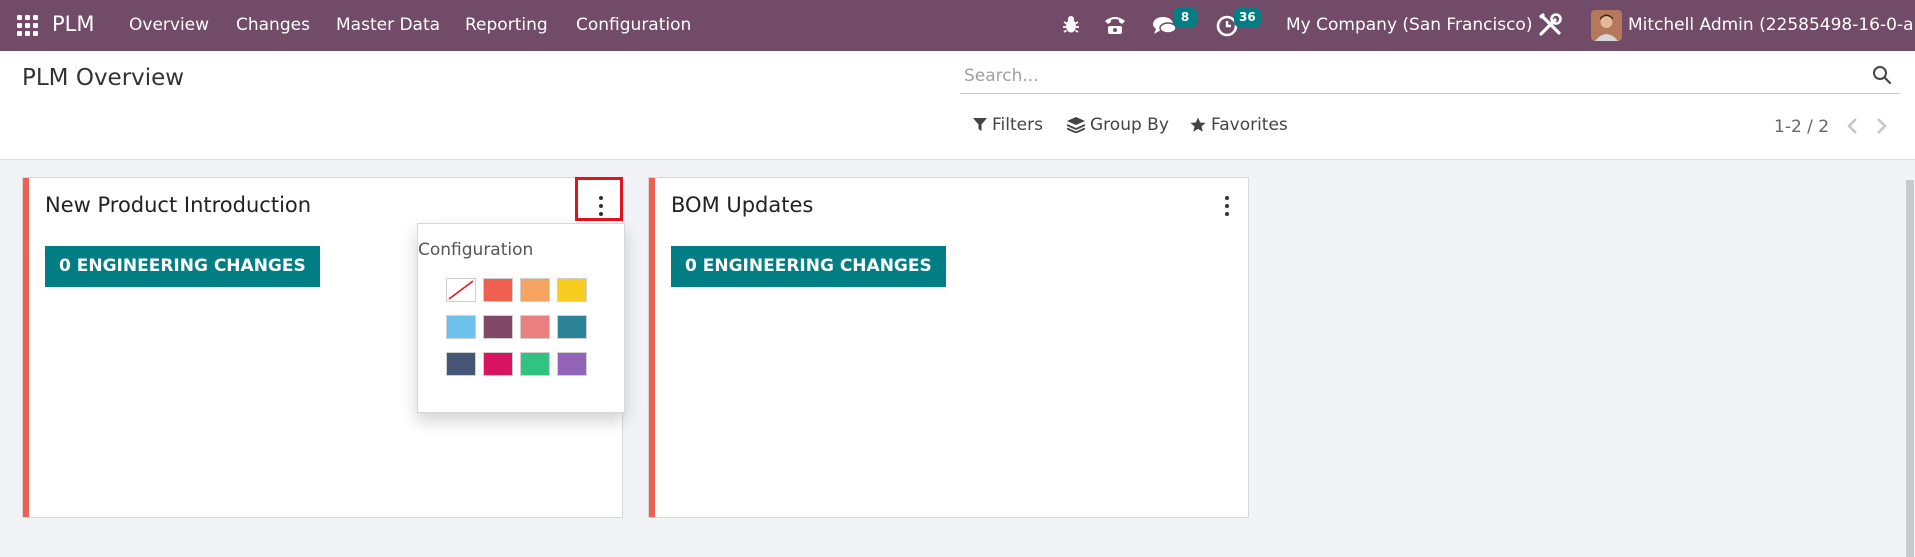  I want to click on clock-icon: 36, so click(1237, 23).